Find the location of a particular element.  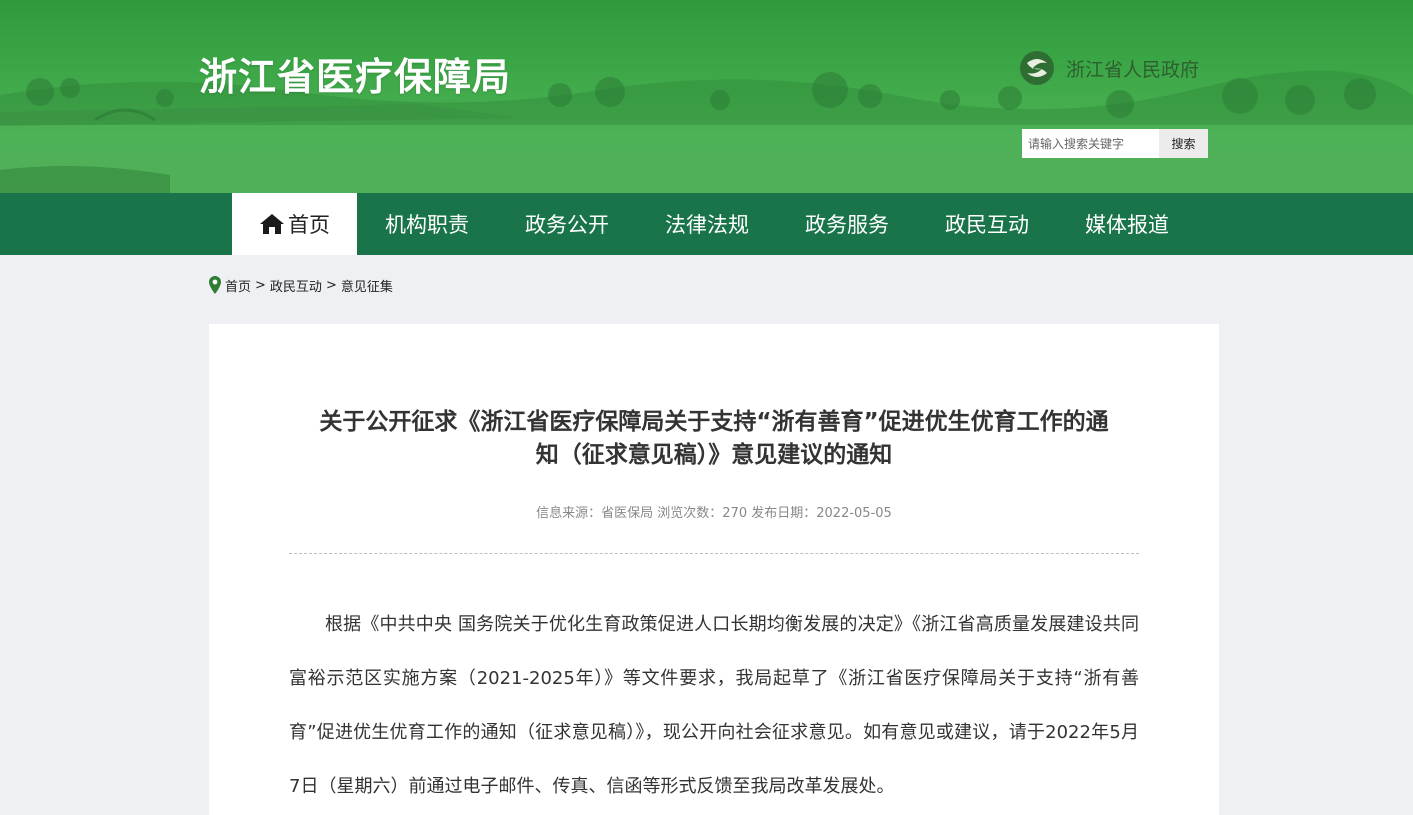

nav-item-laws: 法律法规 is located at coordinates (707, 224).